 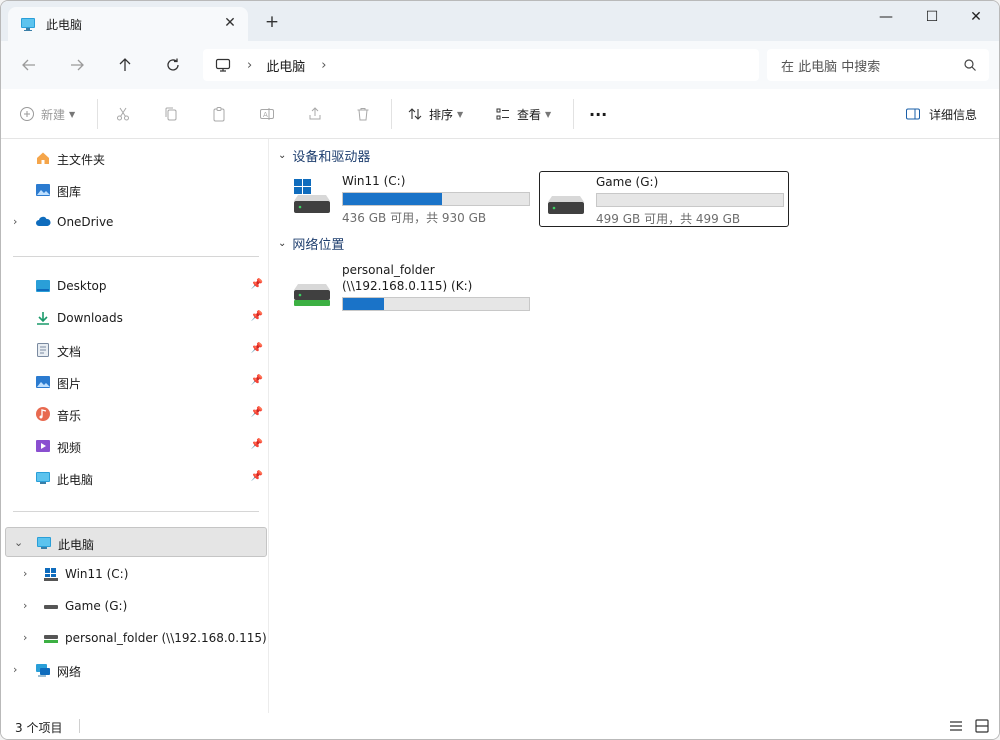 What do you see at coordinates (136, 190) in the screenshot?
I see `sidebar-item-gallery: 图库` at bounding box center [136, 190].